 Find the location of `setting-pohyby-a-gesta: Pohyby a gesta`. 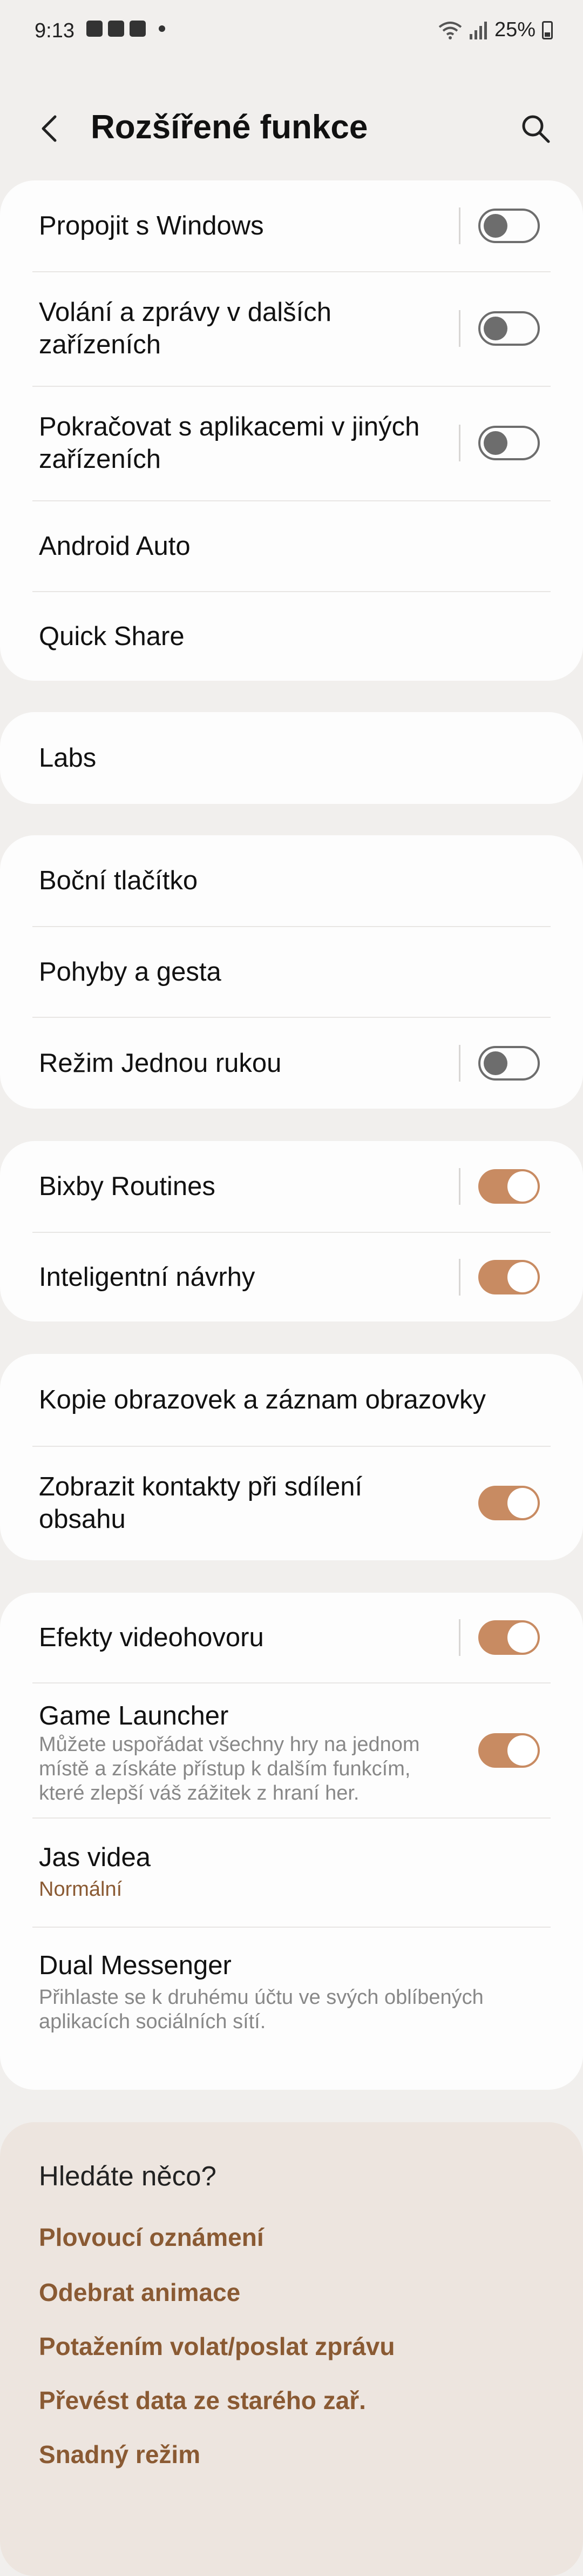

setting-pohyby-a-gesta: Pohyby a gesta is located at coordinates (291, 972).